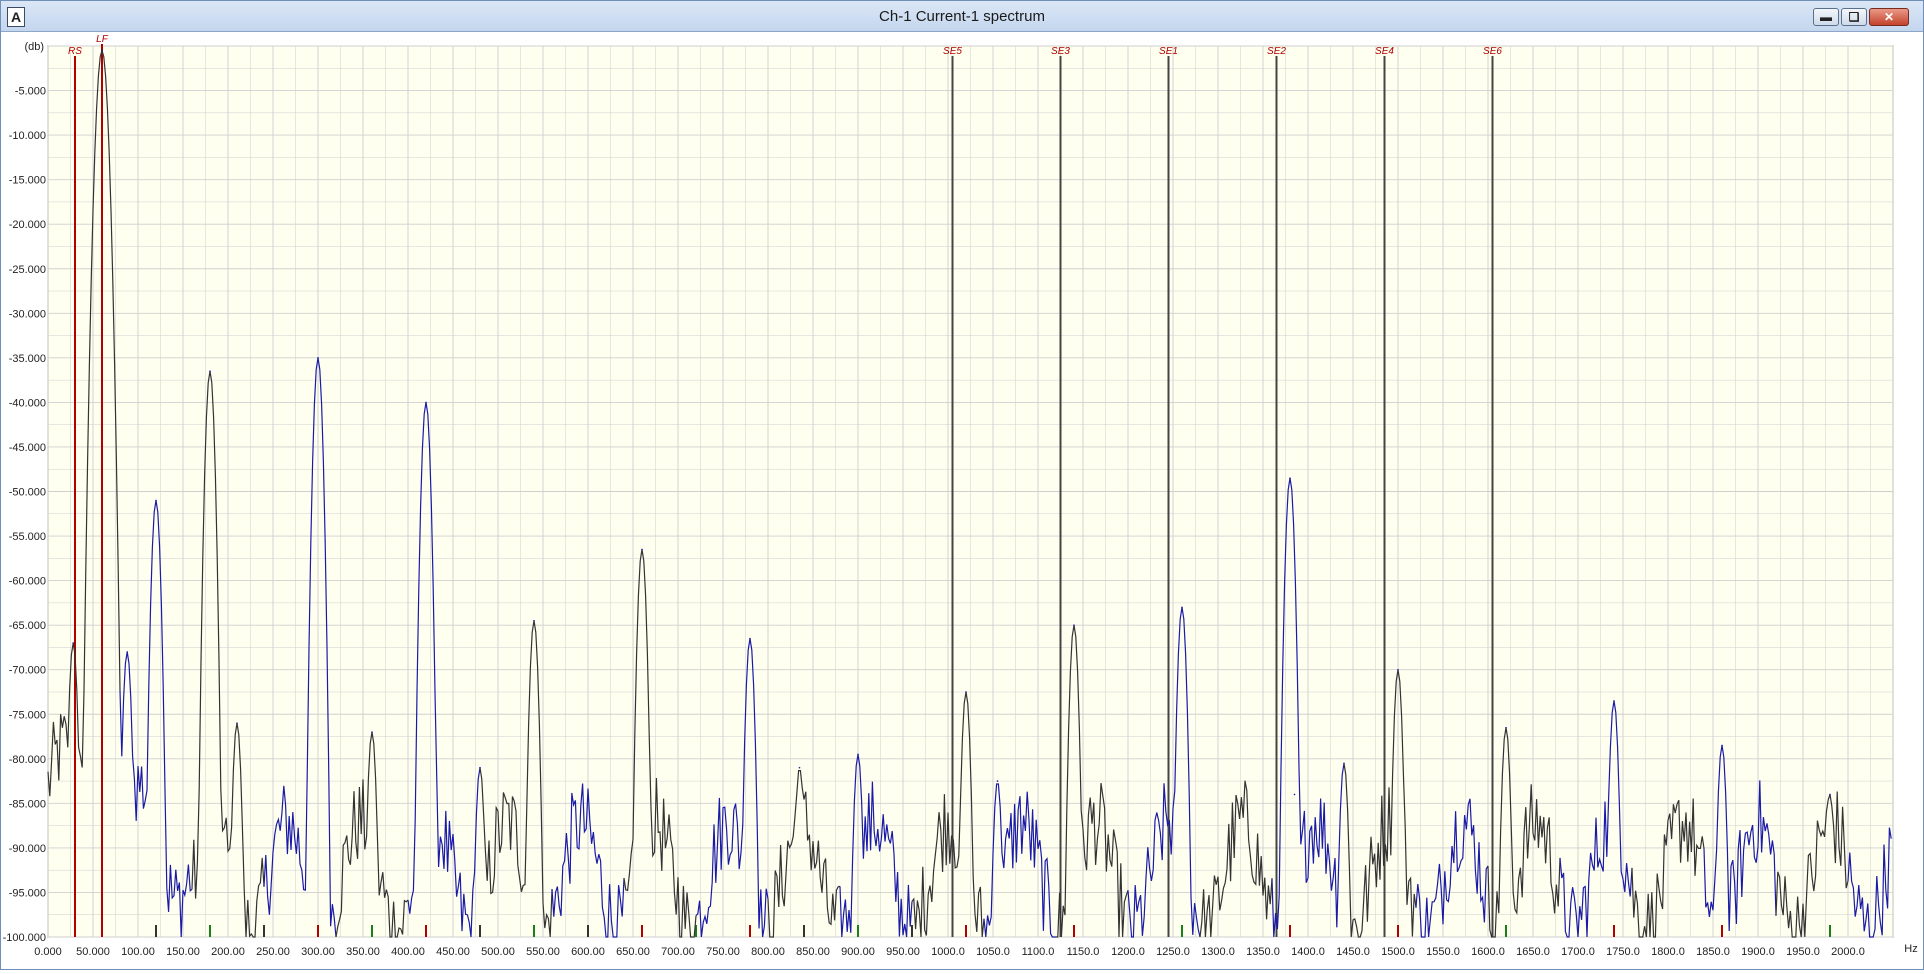 The image size is (1924, 974). What do you see at coordinates (1398, 952) in the screenshot?
I see `x-tick-label: 1500.0` at bounding box center [1398, 952].